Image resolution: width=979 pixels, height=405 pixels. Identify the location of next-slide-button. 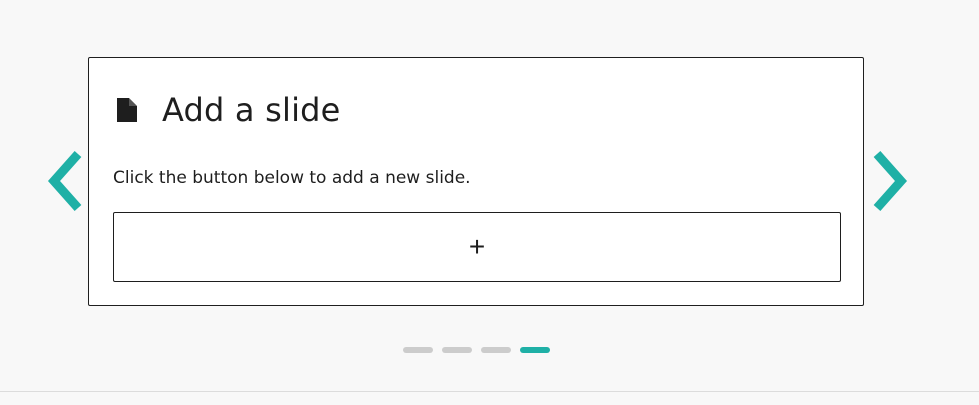
(889, 181).